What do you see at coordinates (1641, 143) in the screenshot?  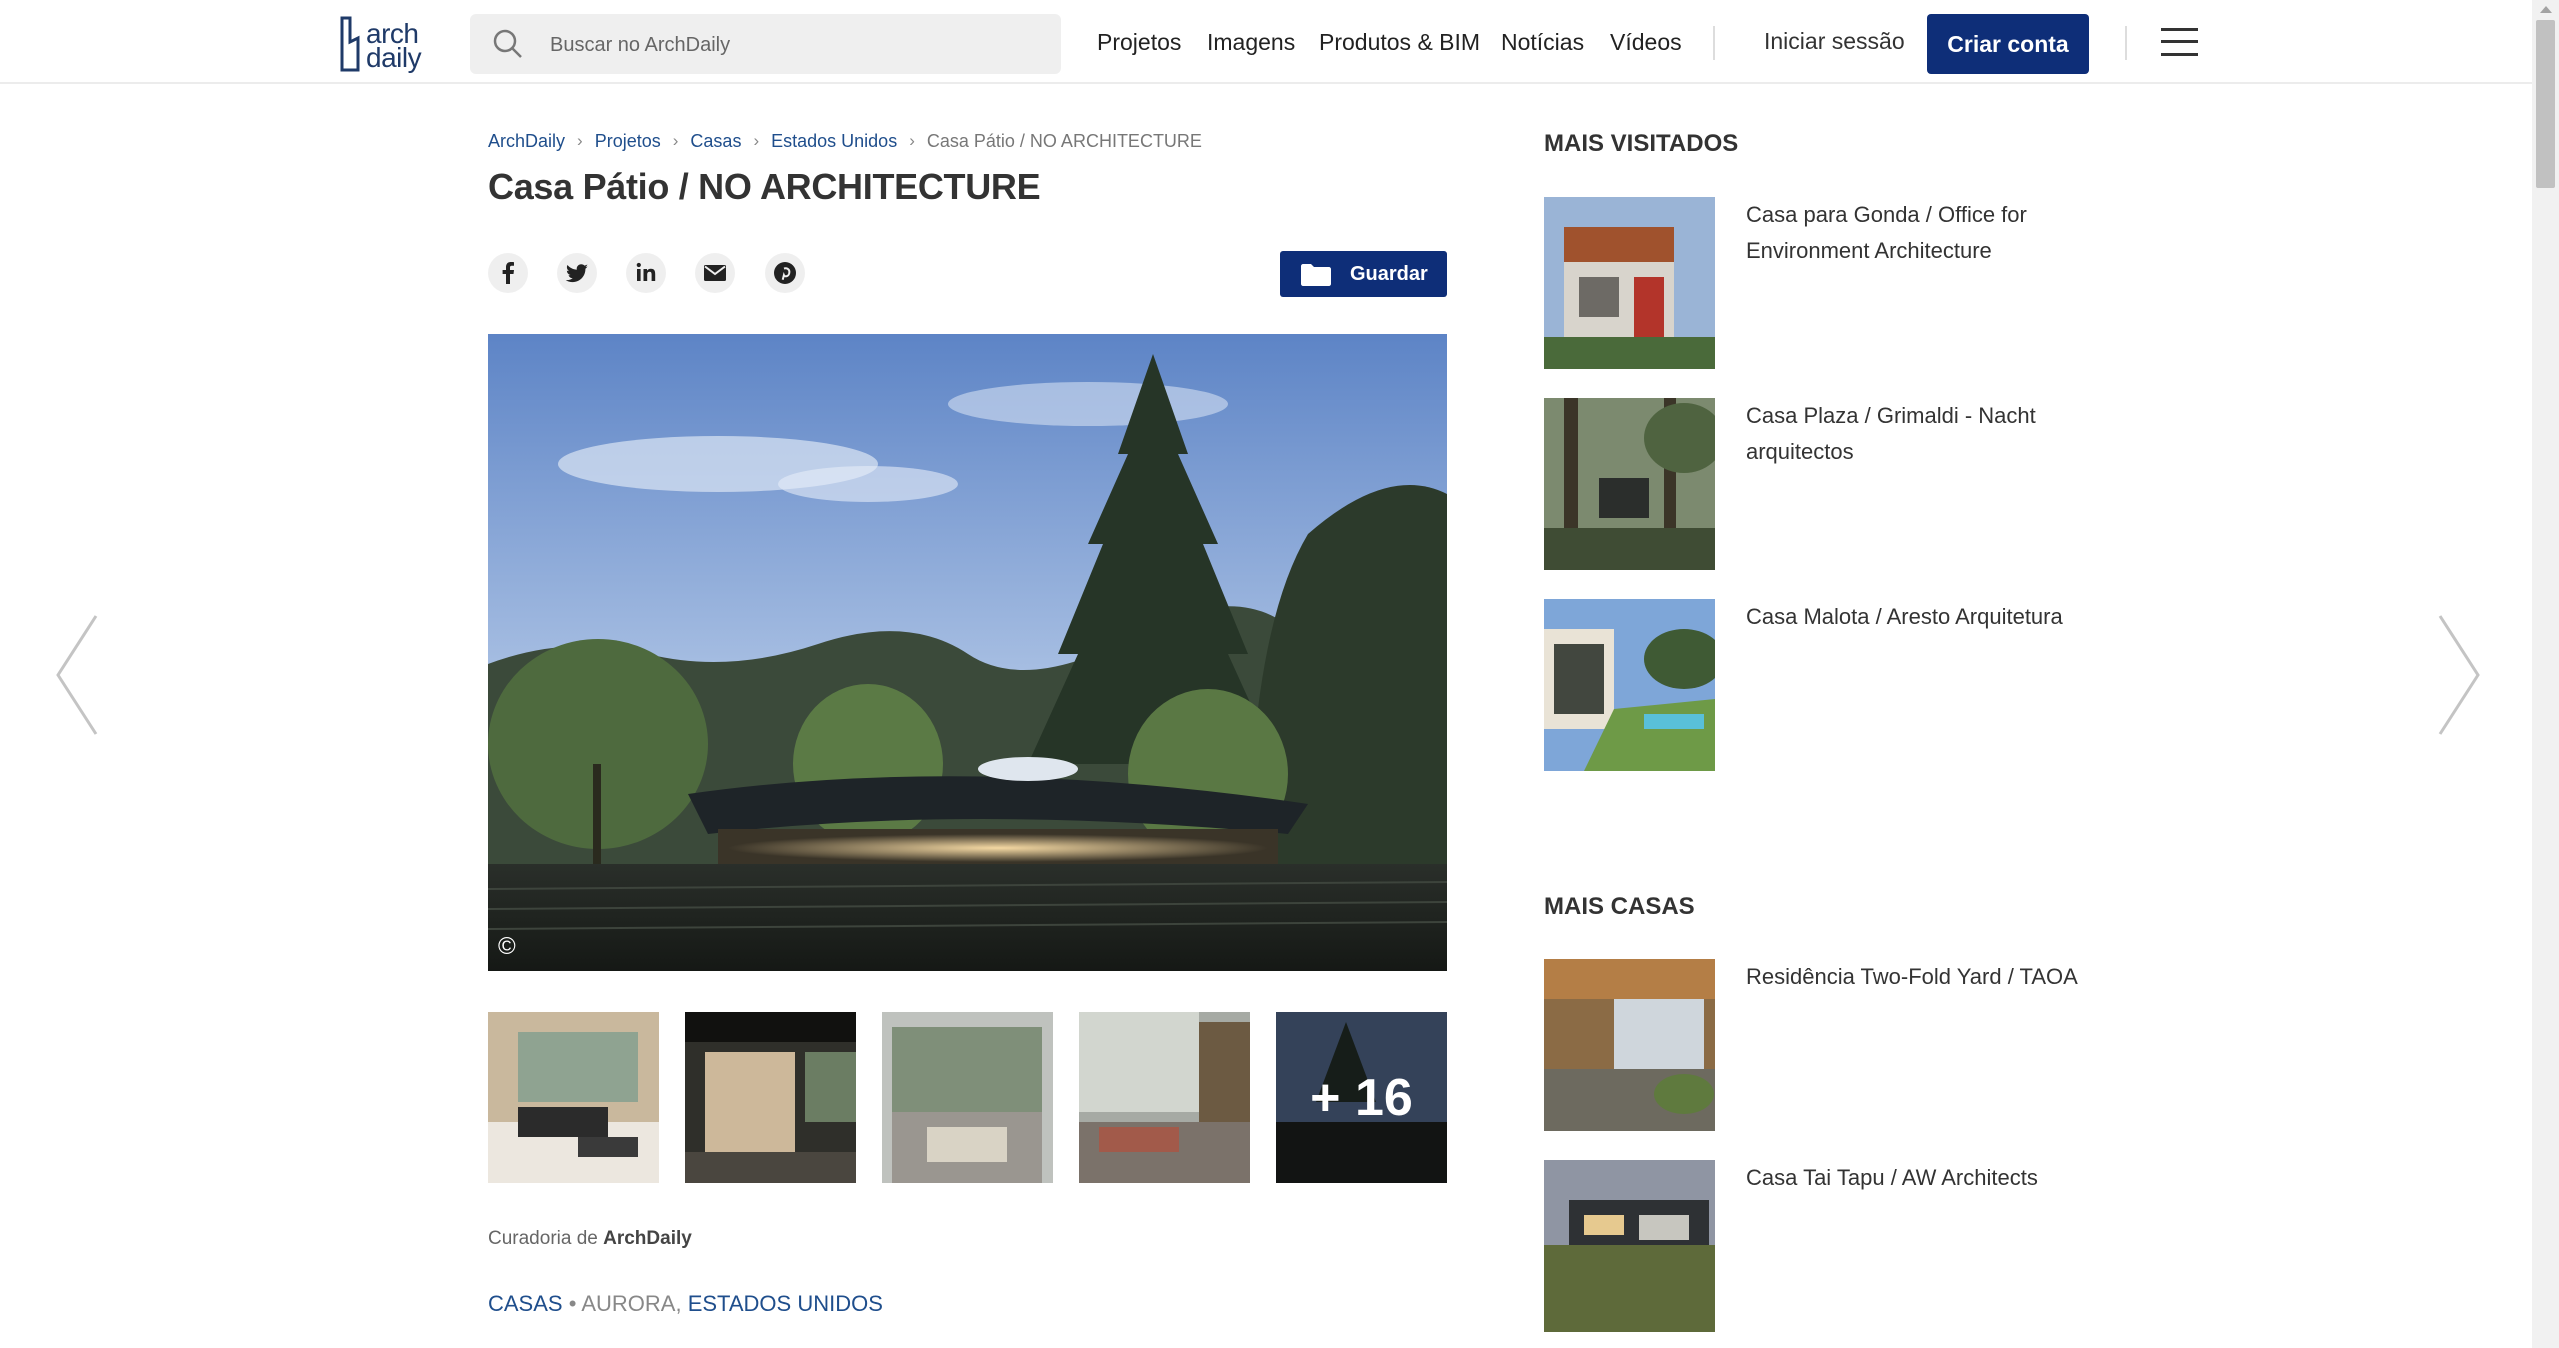 I see `most-visited-heading: MAIS VISITADOS` at bounding box center [1641, 143].